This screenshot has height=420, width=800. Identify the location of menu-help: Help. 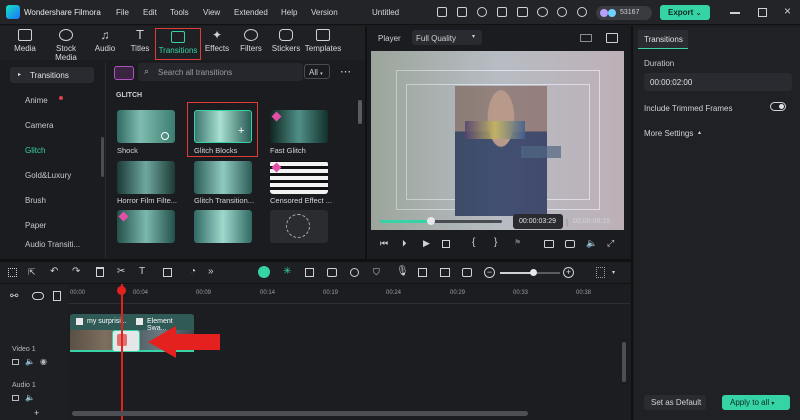
(289, 12).